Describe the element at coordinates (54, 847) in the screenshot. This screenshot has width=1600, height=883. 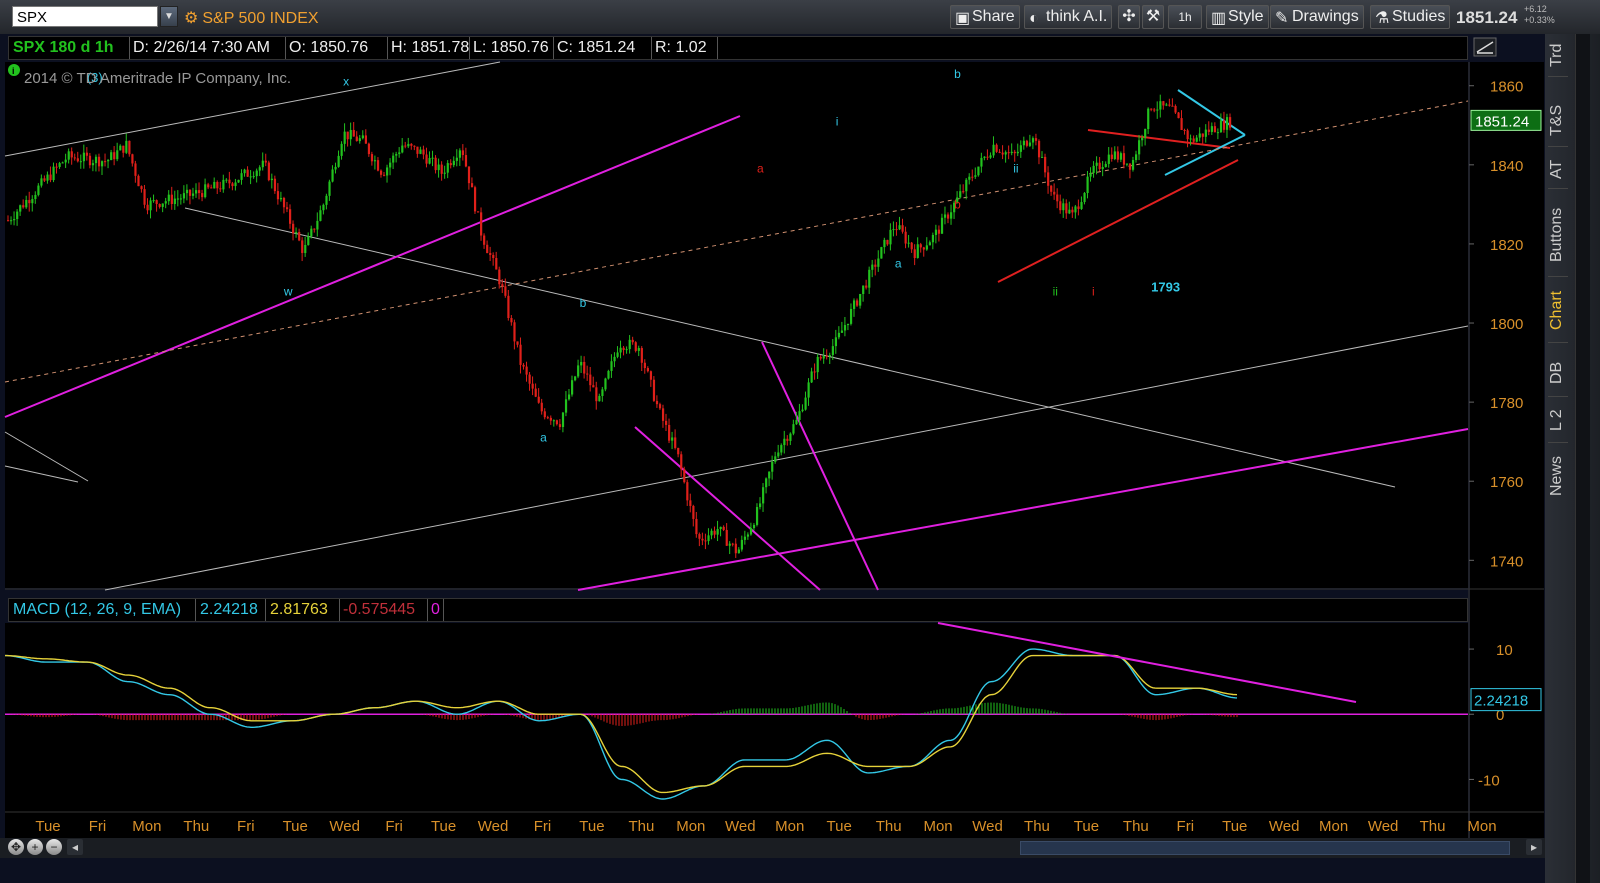
I see `zoom-out-button: −` at that location.